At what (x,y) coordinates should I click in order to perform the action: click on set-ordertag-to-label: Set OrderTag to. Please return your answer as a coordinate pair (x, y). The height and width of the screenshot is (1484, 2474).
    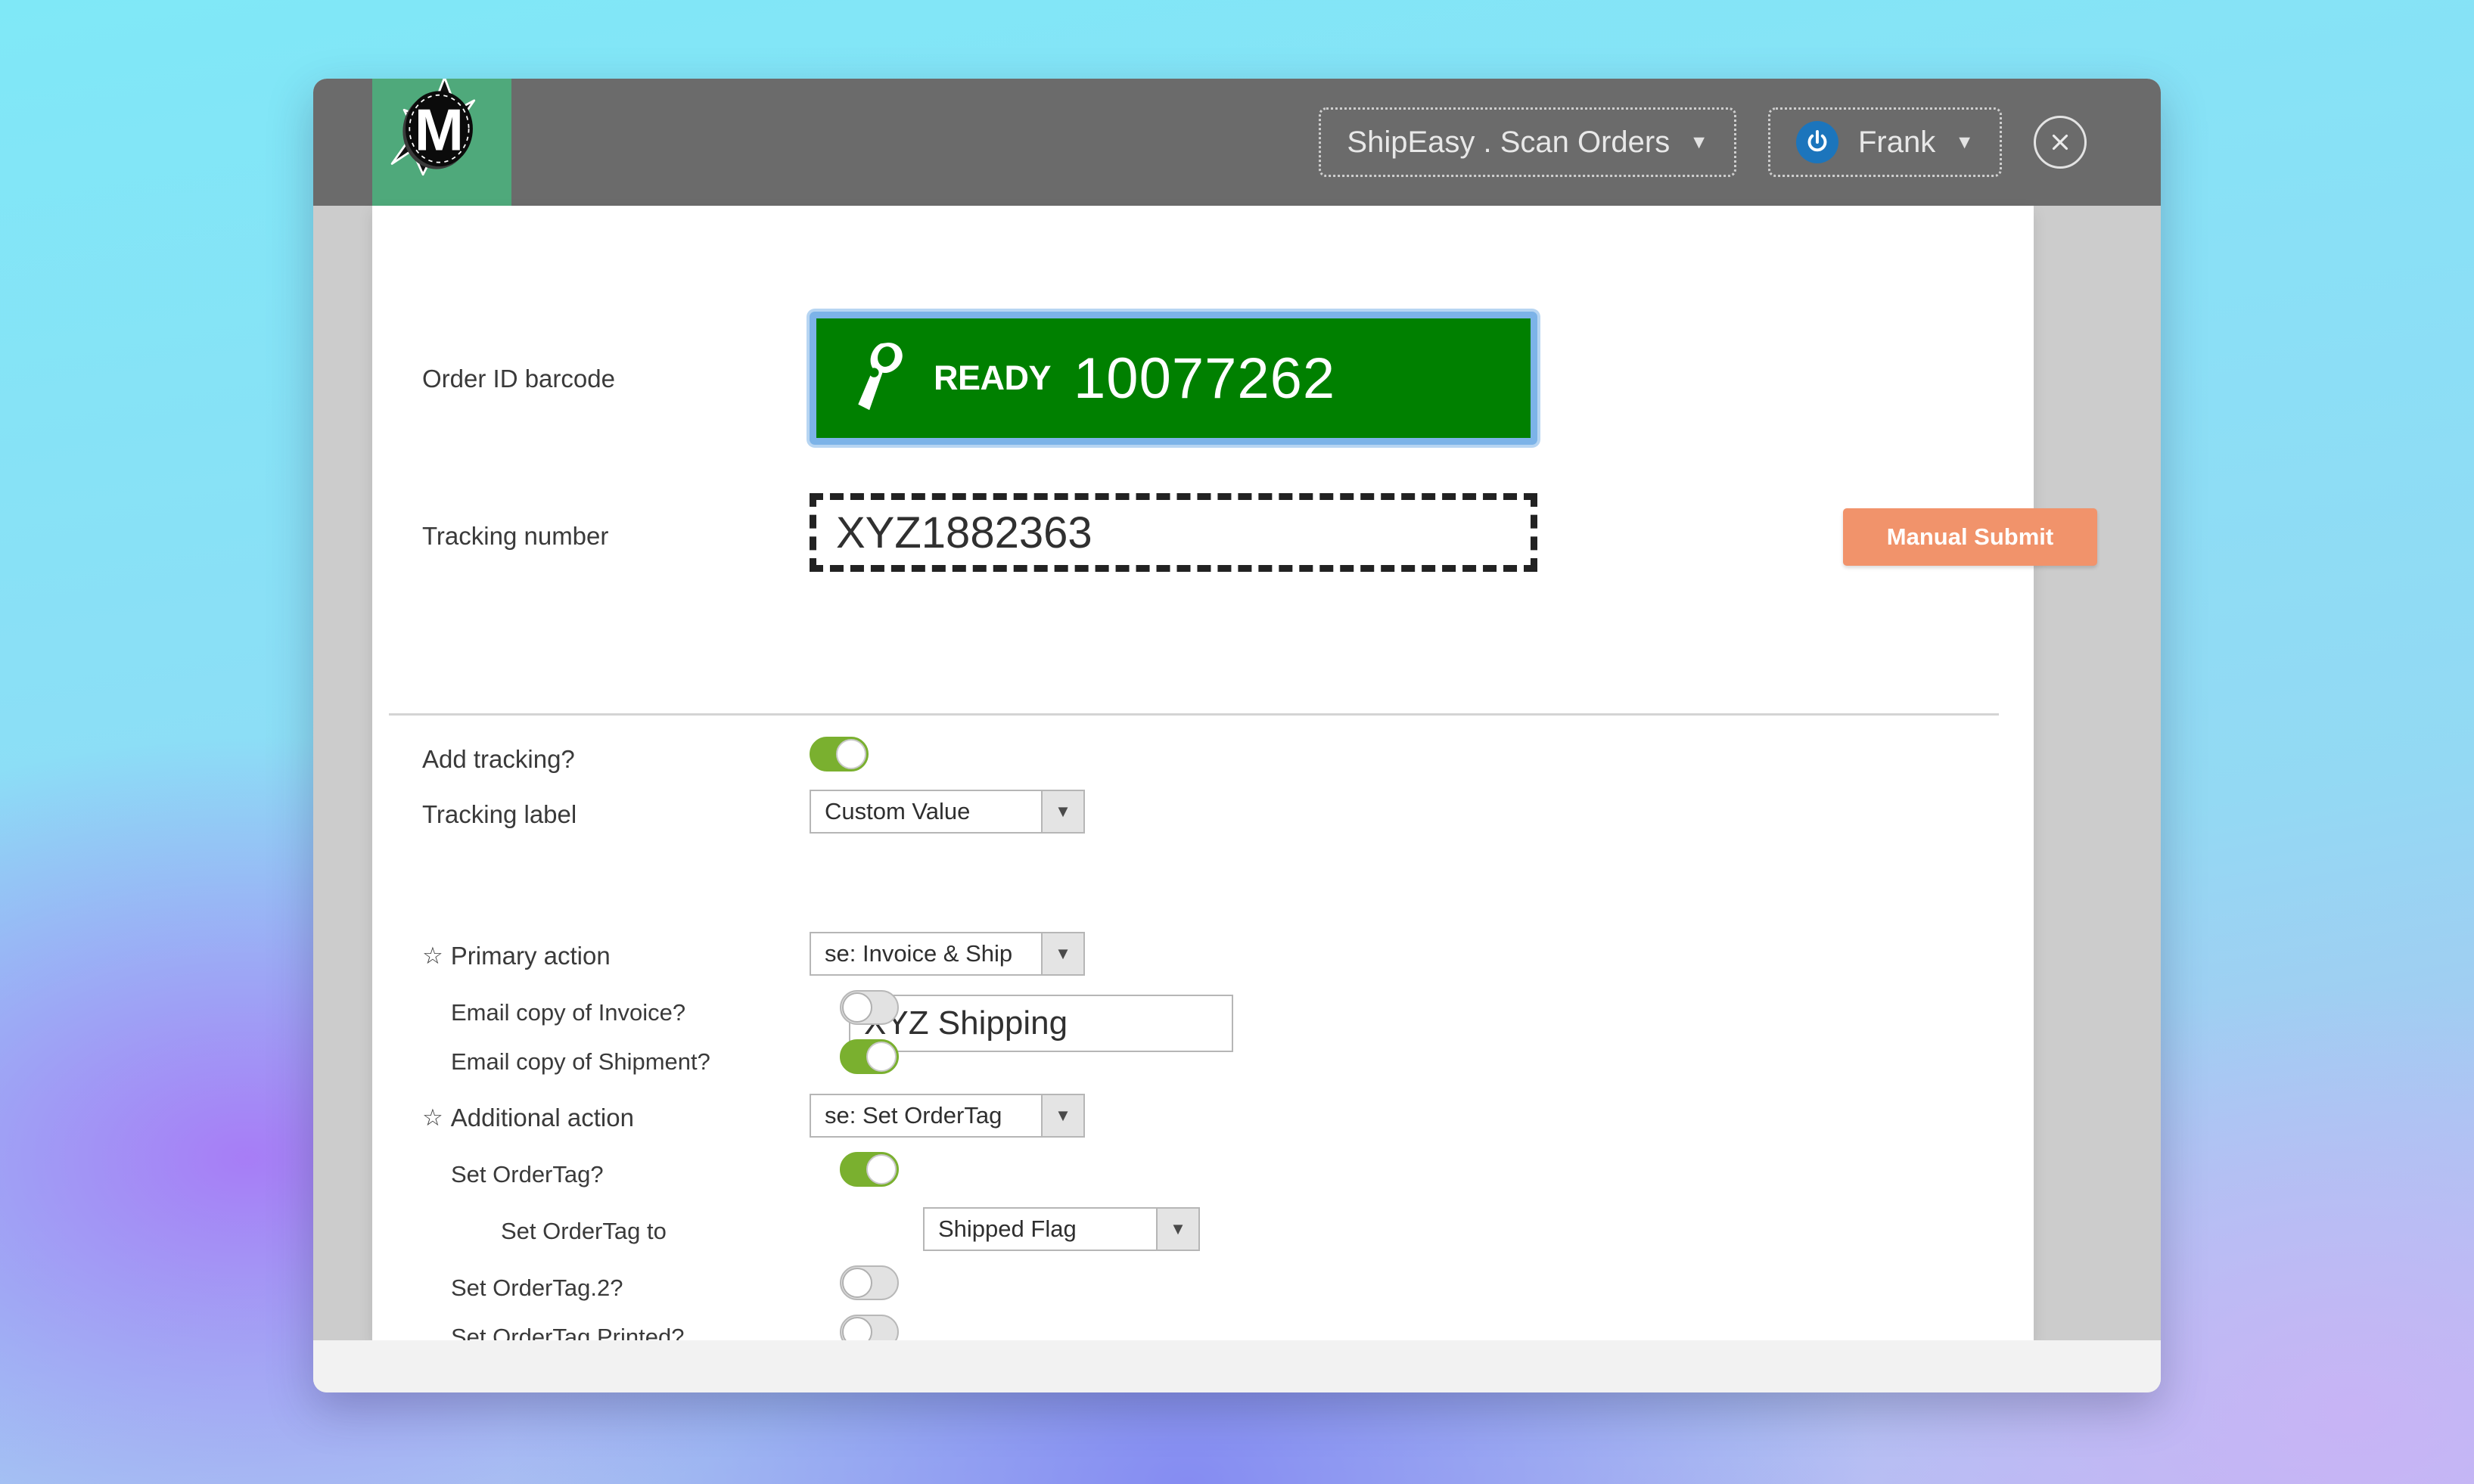
    Looking at the image, I should click on (584, 1231).